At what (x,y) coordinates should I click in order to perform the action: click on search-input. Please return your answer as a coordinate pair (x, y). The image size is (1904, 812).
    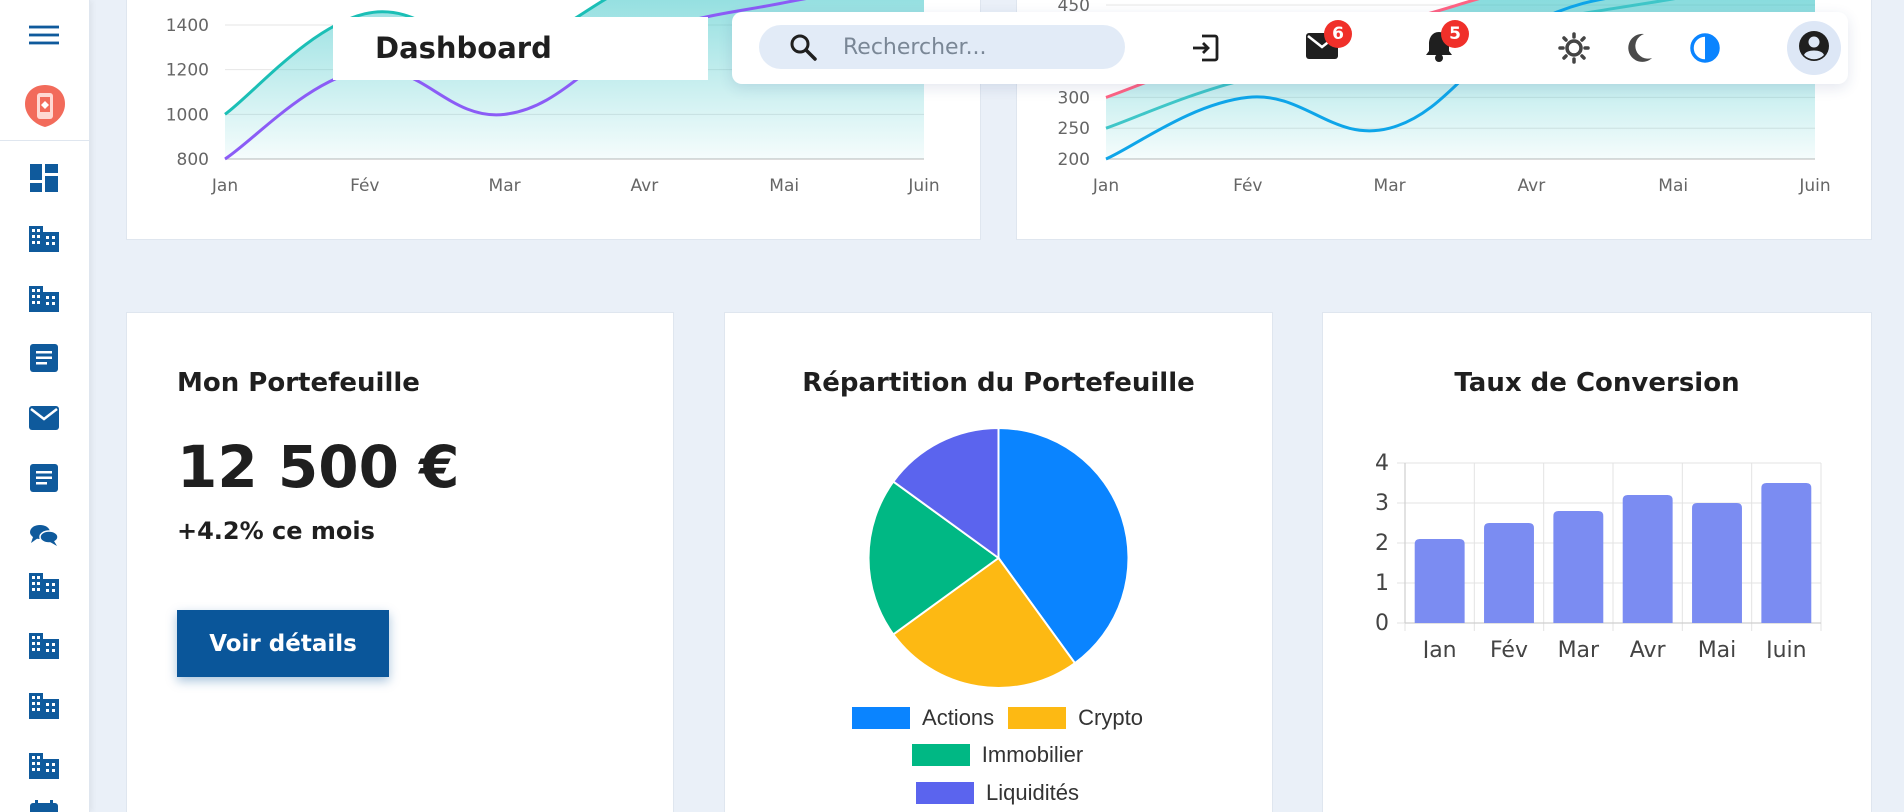
    Looking at the image, I should click on (978, 47).